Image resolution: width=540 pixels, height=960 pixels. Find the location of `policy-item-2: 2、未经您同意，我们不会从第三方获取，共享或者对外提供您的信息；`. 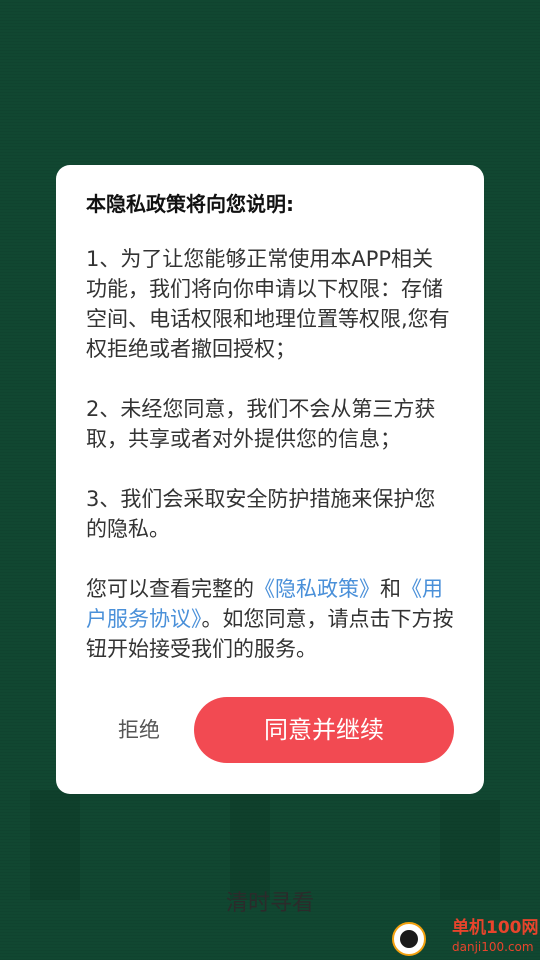

policy-item-2: 2、未经您同意，我们不会从第三方获取，共享或者对外提供您的信息； is located at coordinates (261, 424).